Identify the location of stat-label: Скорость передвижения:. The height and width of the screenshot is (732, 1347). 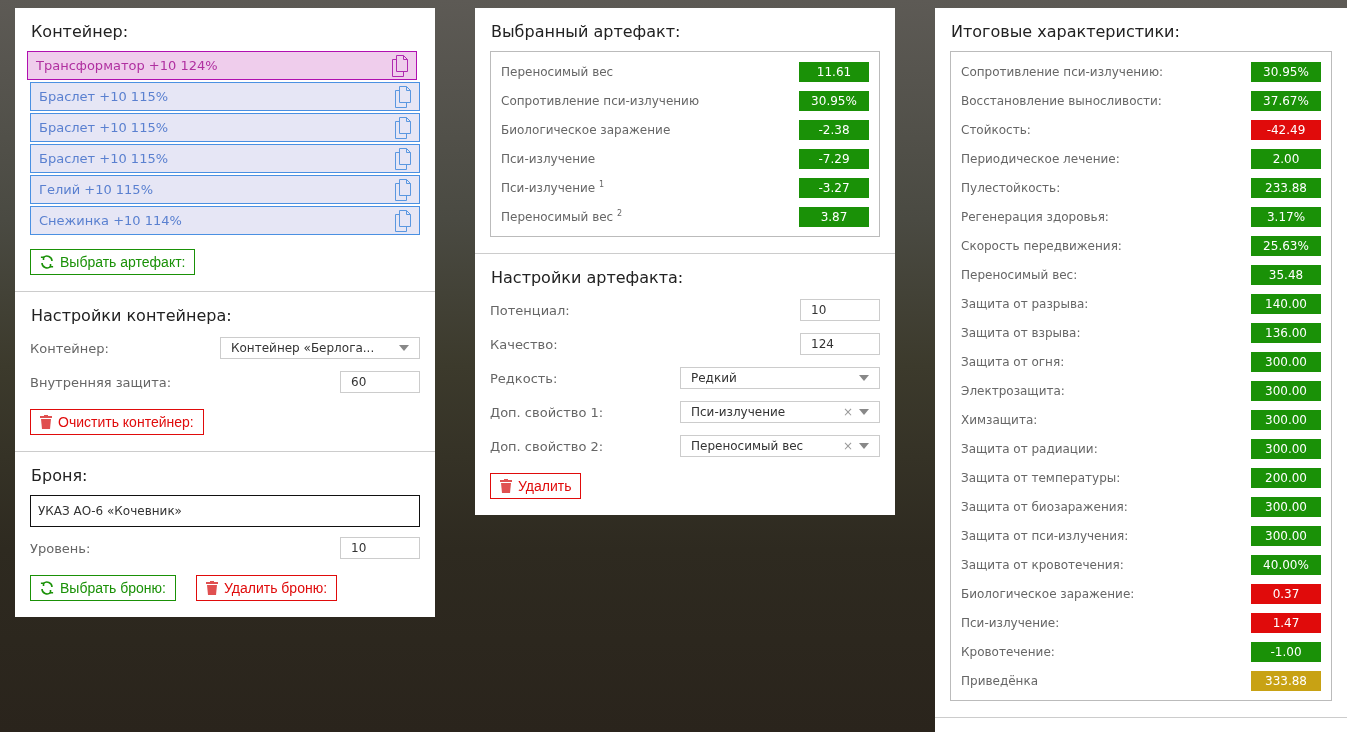
(1041, 245).